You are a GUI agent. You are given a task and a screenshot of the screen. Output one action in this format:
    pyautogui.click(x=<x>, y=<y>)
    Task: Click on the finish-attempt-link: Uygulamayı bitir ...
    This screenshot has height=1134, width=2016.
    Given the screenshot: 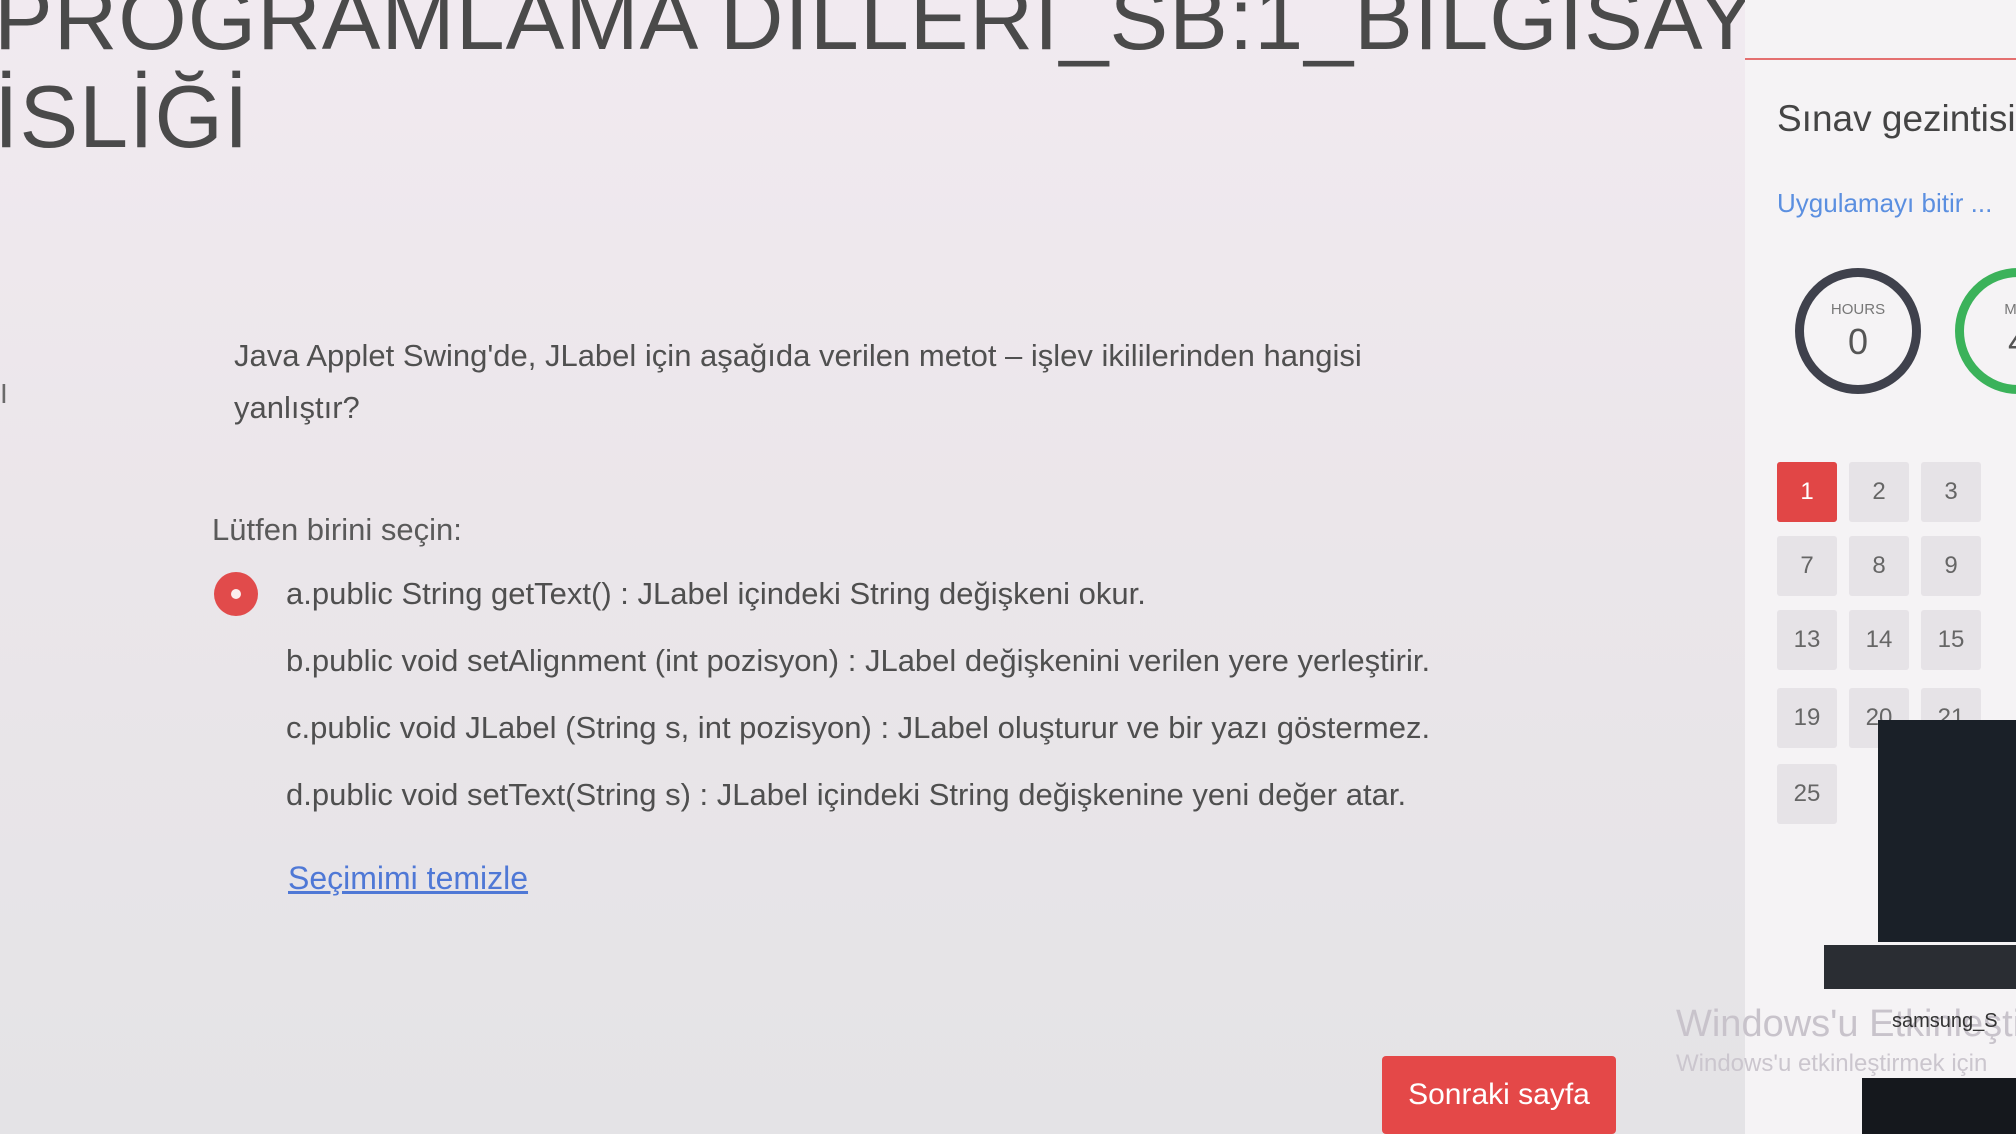 What is the action you would take?
    pyautogui.click(x=1884, y=203)
    